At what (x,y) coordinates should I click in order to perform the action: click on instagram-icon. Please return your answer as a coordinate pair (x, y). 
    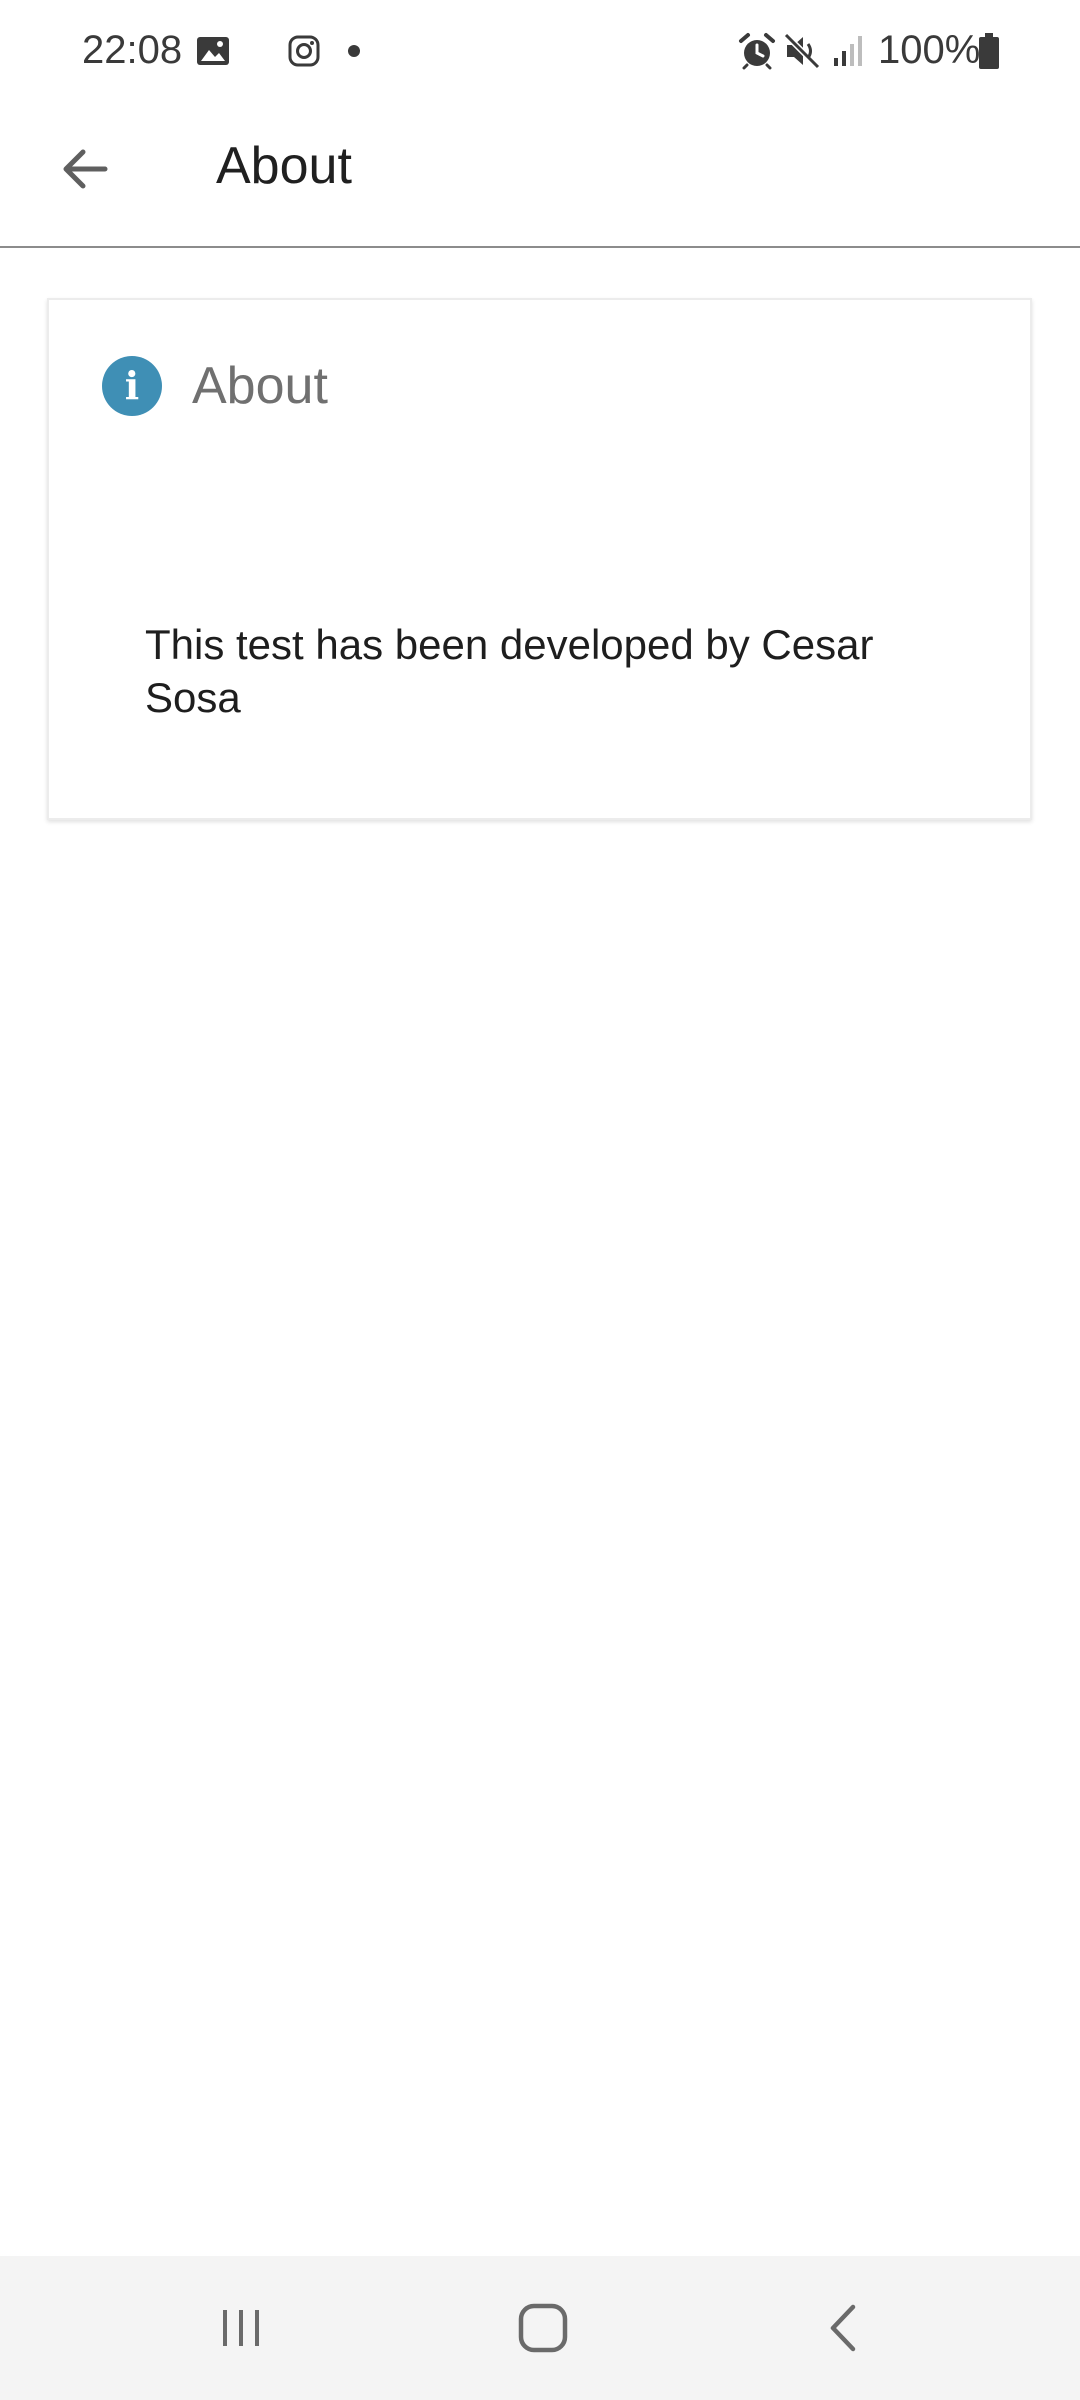
    Looking at the image, I should click on (304, 51).